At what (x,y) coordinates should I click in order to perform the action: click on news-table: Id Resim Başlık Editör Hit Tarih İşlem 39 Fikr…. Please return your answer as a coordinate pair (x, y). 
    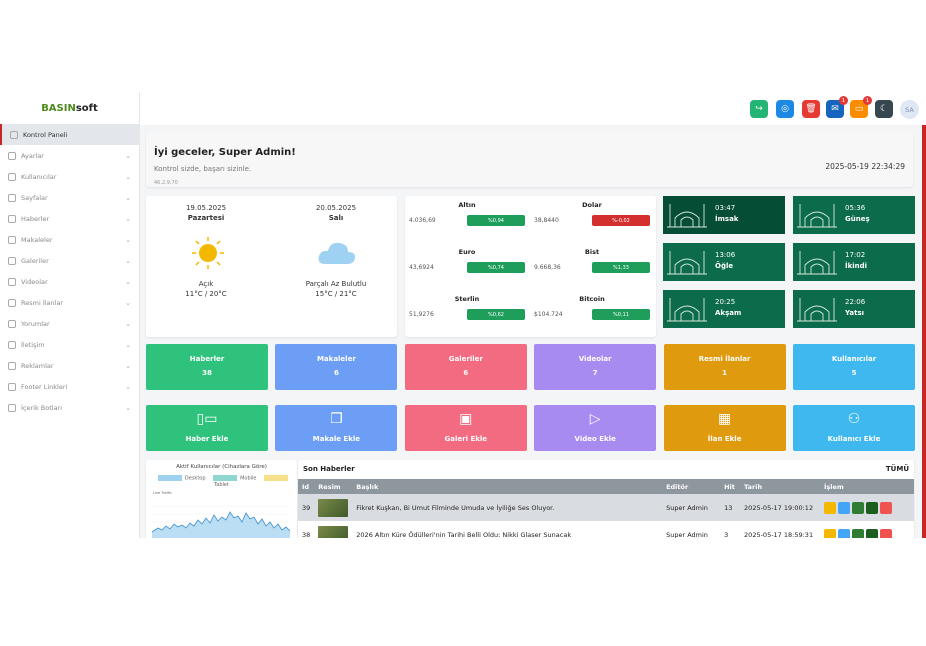
    Looking at the image, I should click on (606, 508).